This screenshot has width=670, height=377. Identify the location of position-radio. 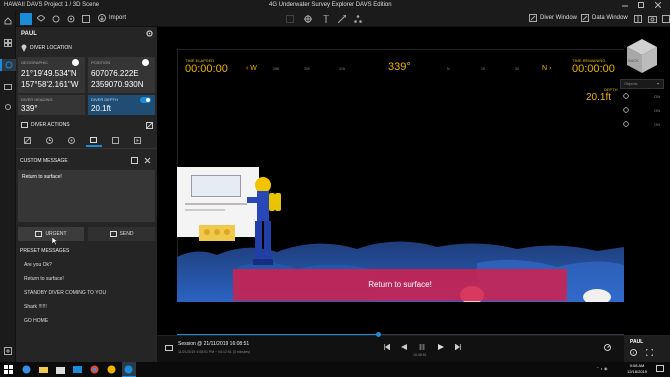
(145, 62).